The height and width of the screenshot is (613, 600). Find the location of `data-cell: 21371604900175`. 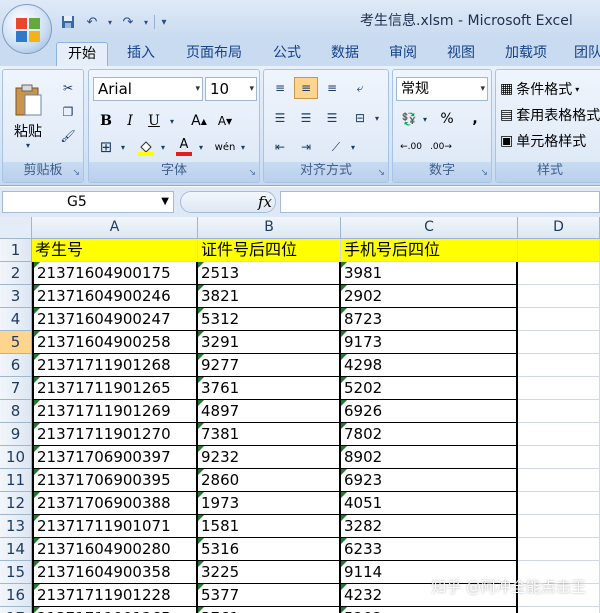

data-cell: 21371604900175 is located at coordinates (115, 273).